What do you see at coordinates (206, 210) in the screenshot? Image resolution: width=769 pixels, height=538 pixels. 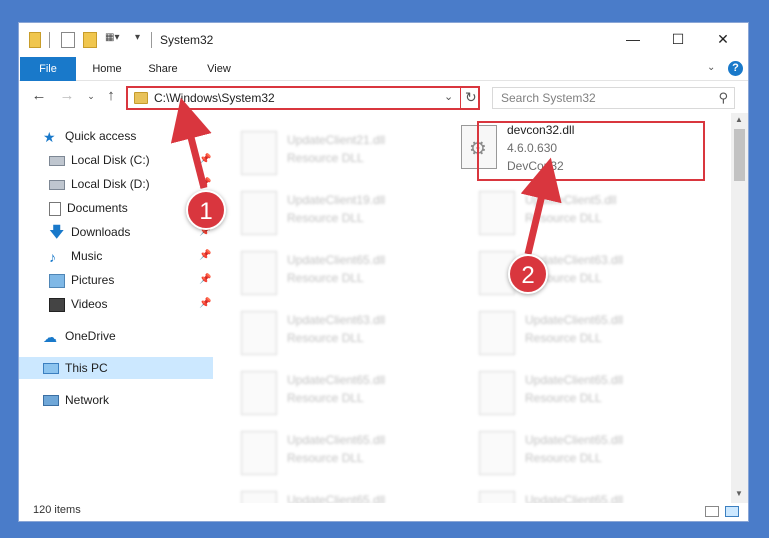 I see `callout-badge-1: 1` at bounding box center [206, 210].